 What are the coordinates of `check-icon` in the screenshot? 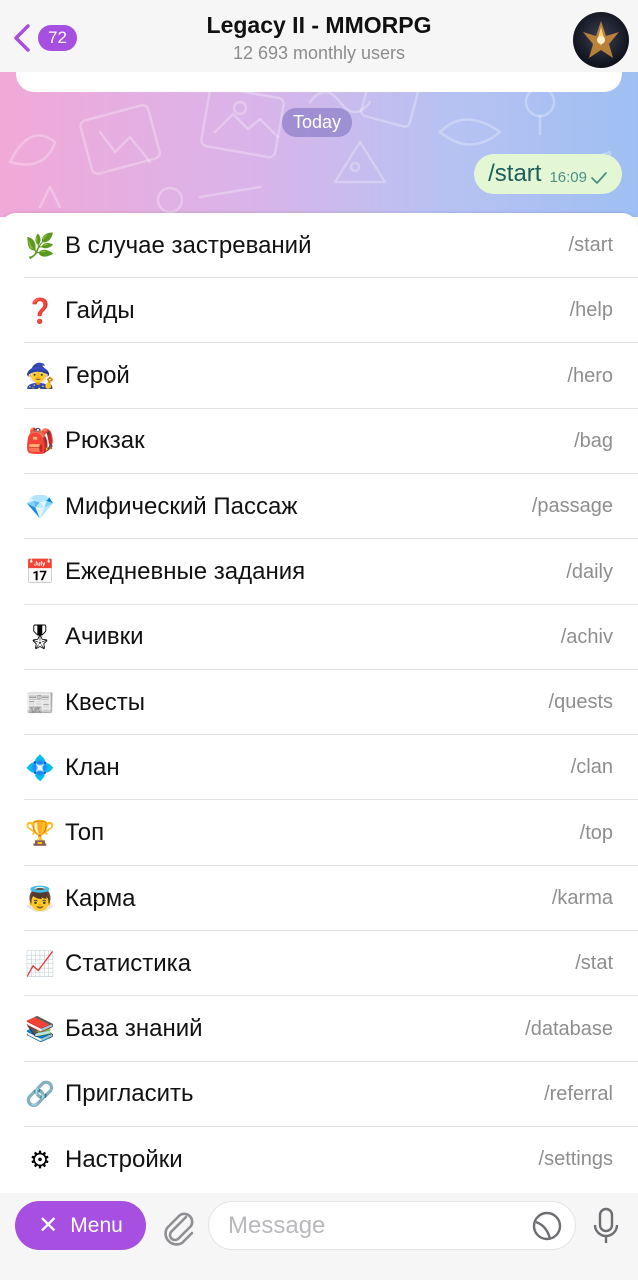 It's located at (599, 178).